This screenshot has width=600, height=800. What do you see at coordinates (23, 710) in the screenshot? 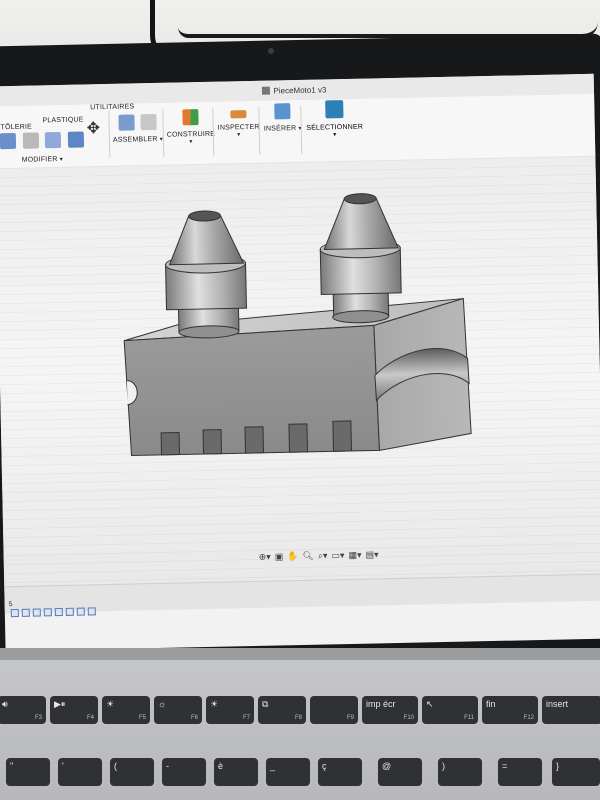
I see `key-f3: 🔊︎ F3` at bounding box center [23, 710].